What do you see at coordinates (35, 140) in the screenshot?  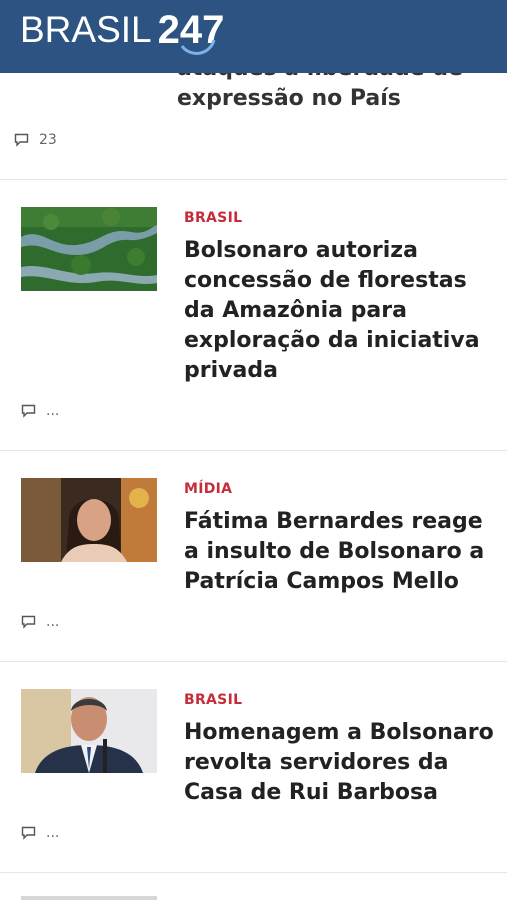 I see `previous-article-comments: 23` at bounding box center [35, 140].